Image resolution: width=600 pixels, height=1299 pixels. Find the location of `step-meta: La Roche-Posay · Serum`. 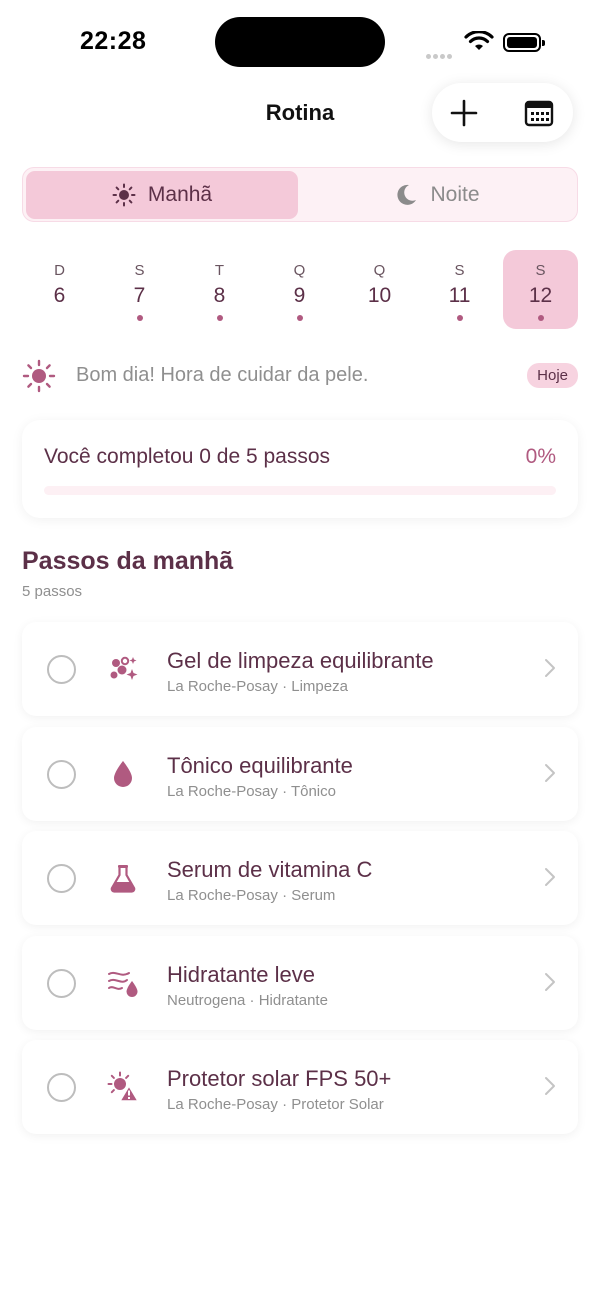

step-meta: La Roche-Posay · Serum is located at coordinates (251, 895).